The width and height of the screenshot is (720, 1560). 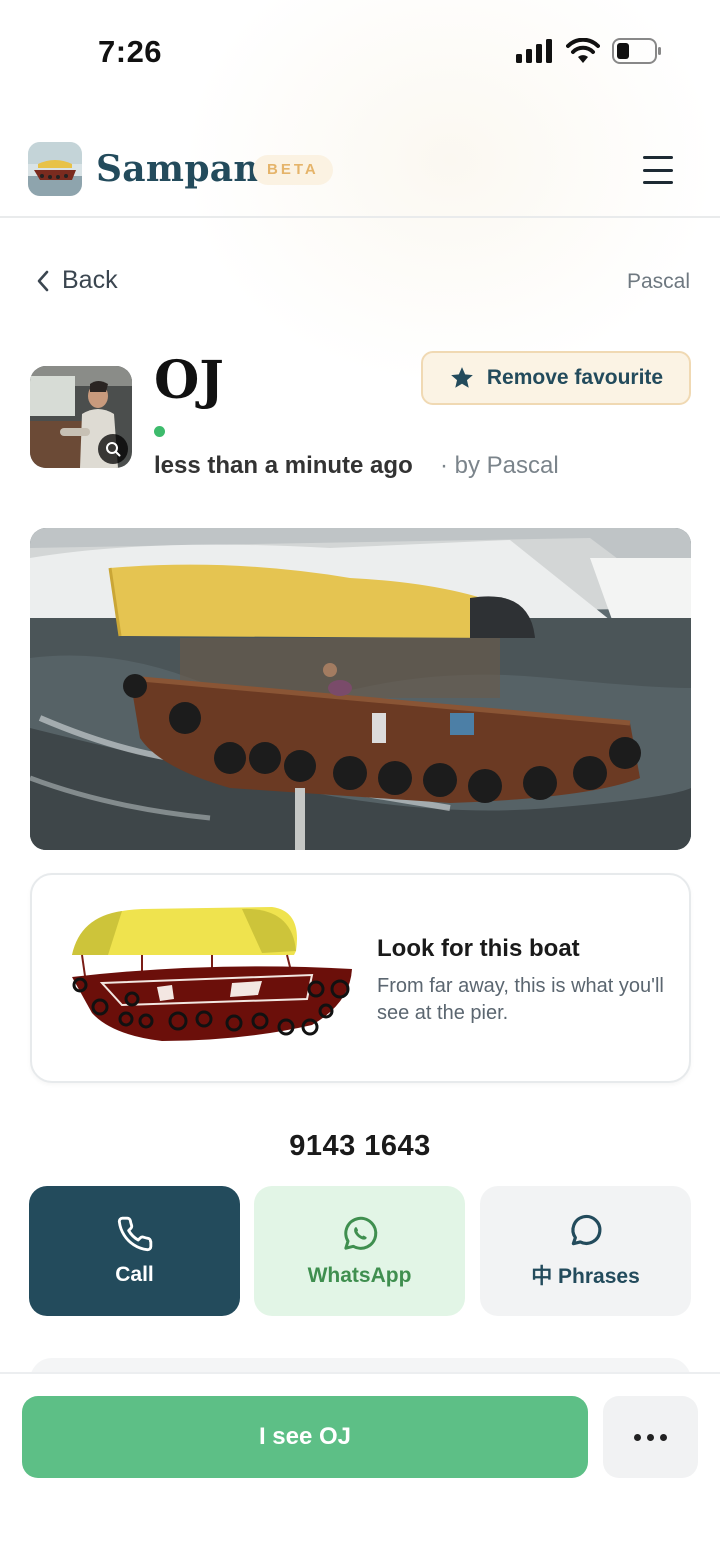 I want to click on whatsapp-button: WhatsApp, so click(x=359, y=1251).